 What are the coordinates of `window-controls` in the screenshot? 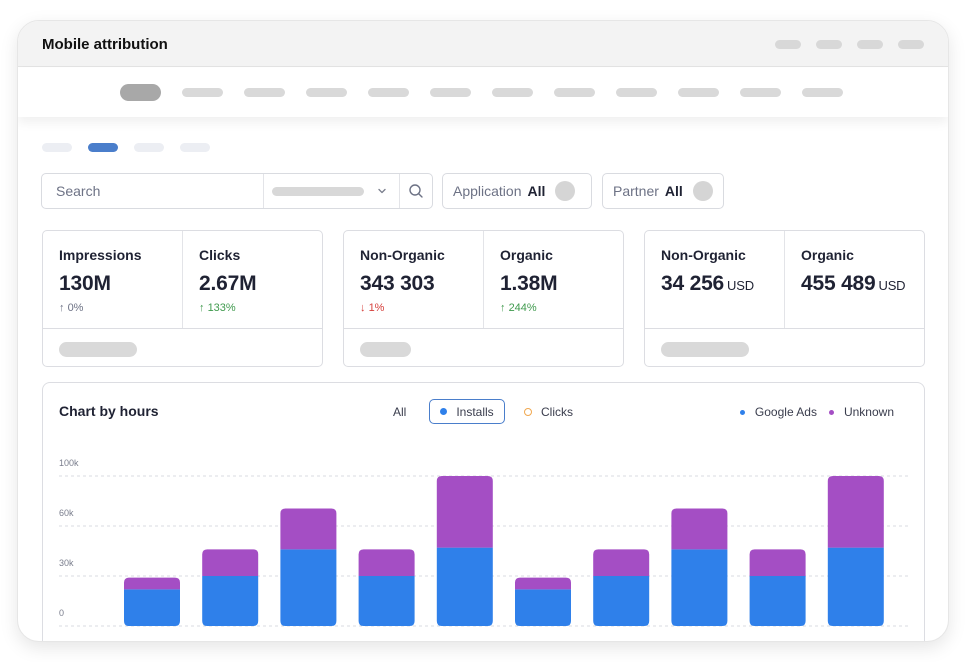 It's located at (849, 44).